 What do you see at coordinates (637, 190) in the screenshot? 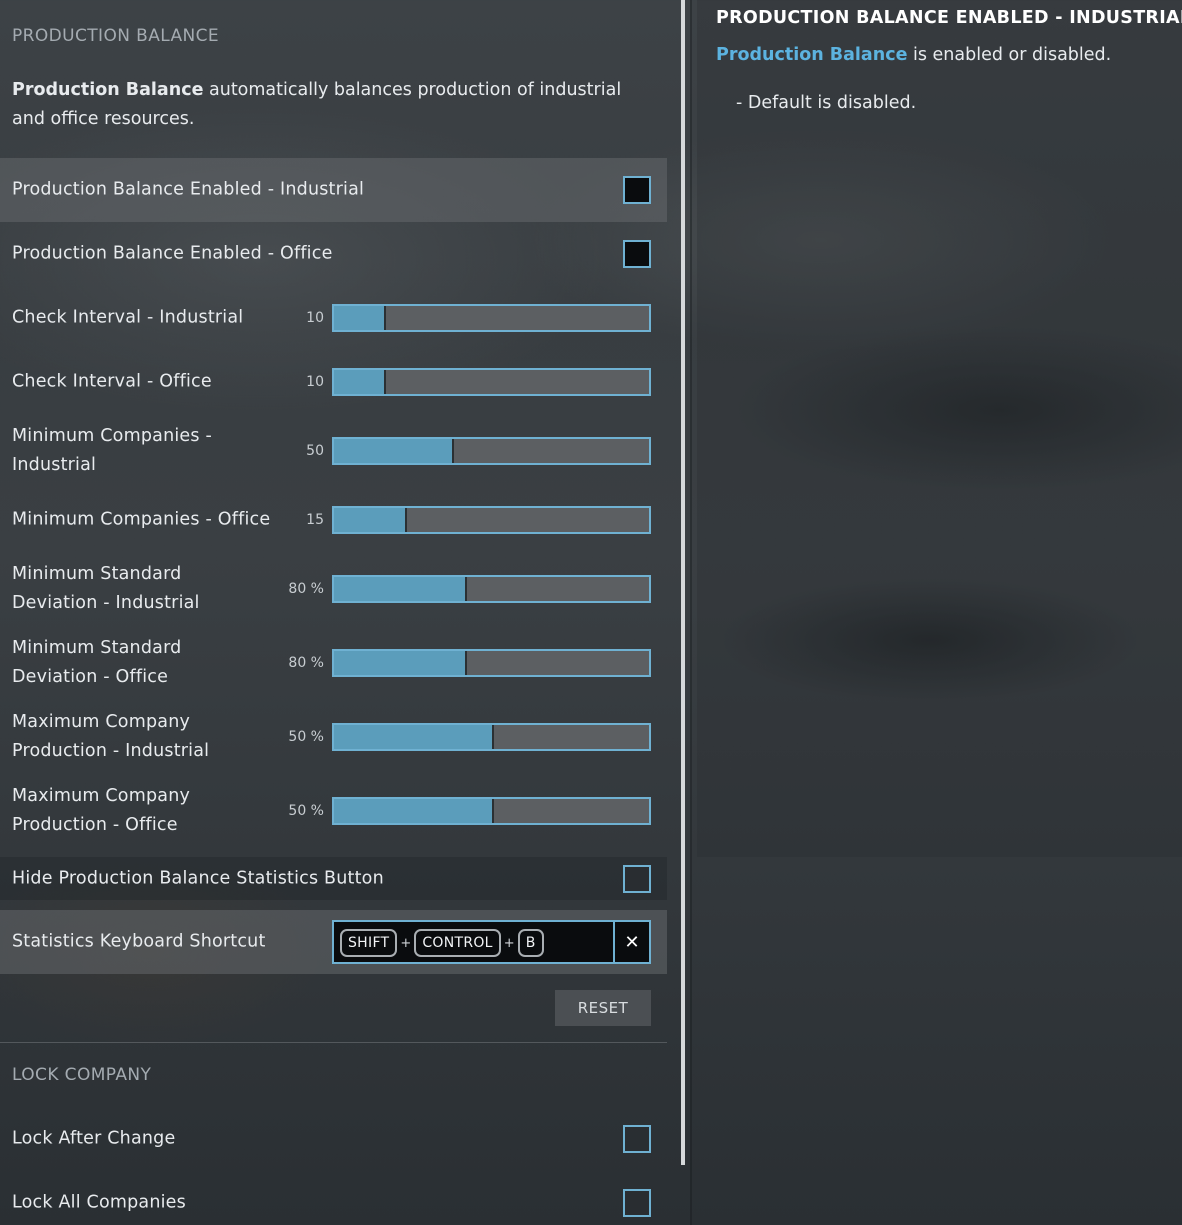
I see `enabled-industrial-checkbox` at bounding box center [637, 190].